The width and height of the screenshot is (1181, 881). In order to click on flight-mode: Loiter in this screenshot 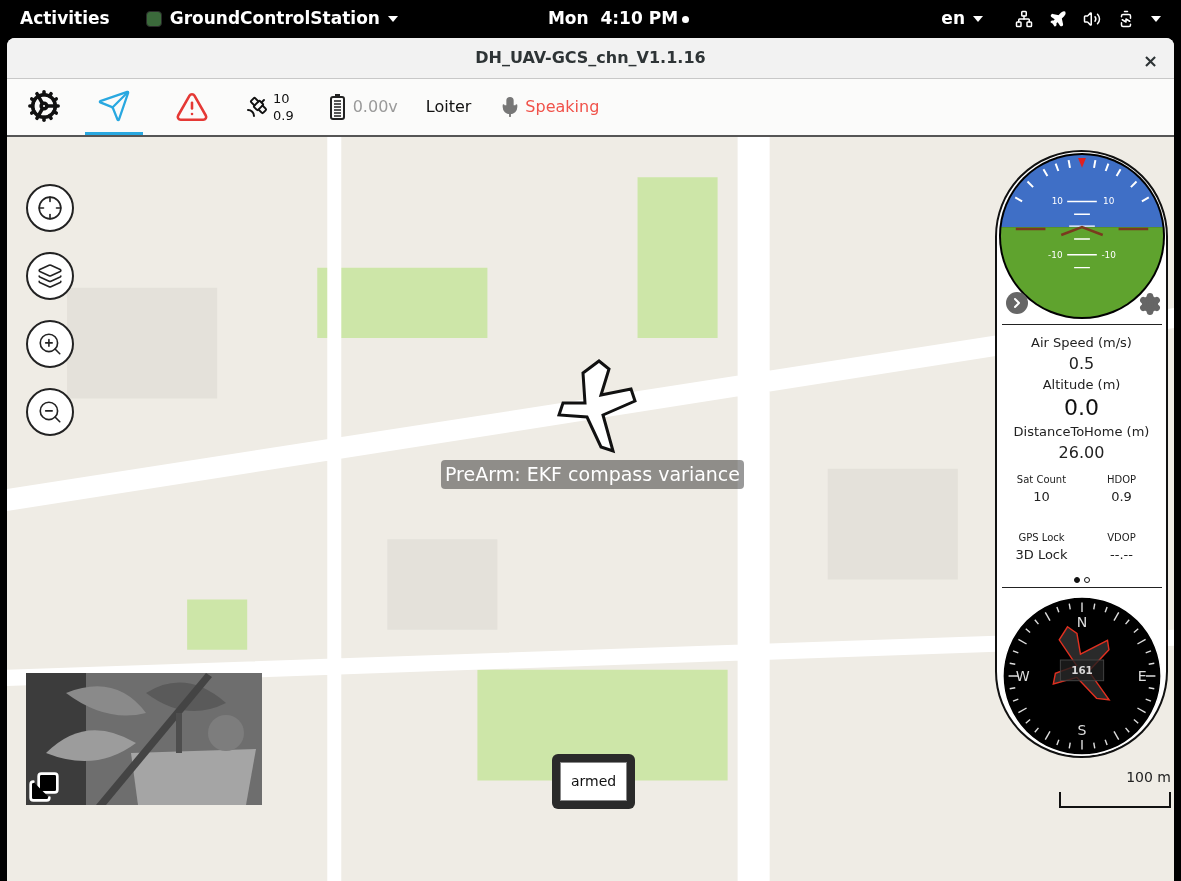, I will do `click(448, 107)`.